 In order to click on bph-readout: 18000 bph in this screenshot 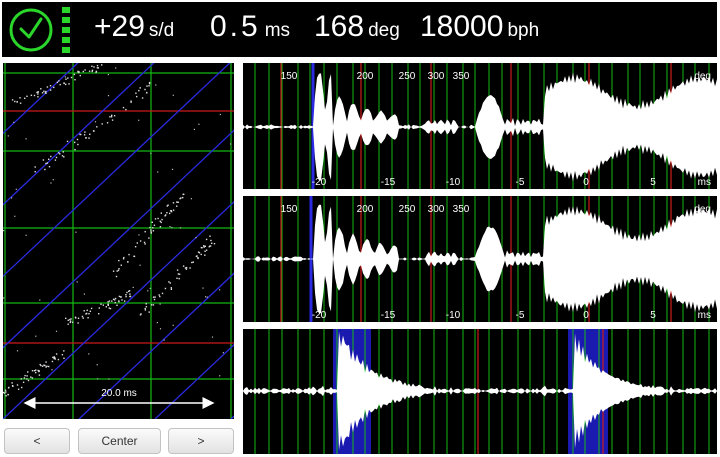, I will do `click(479, 27)`.